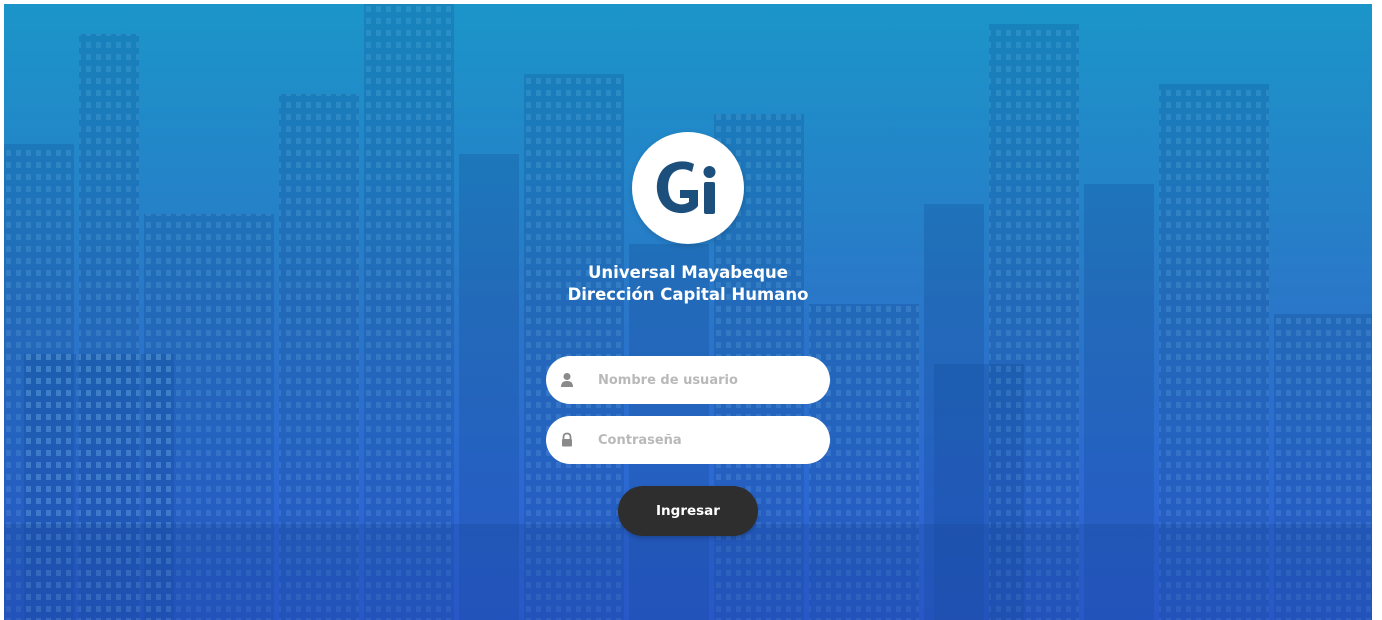 Image resolution: width=1382 pixels, height=620 pixels. What do you see at coordinates (708, 440) in the screenshot?
I see `password-input` at bounding box center [708, 440].